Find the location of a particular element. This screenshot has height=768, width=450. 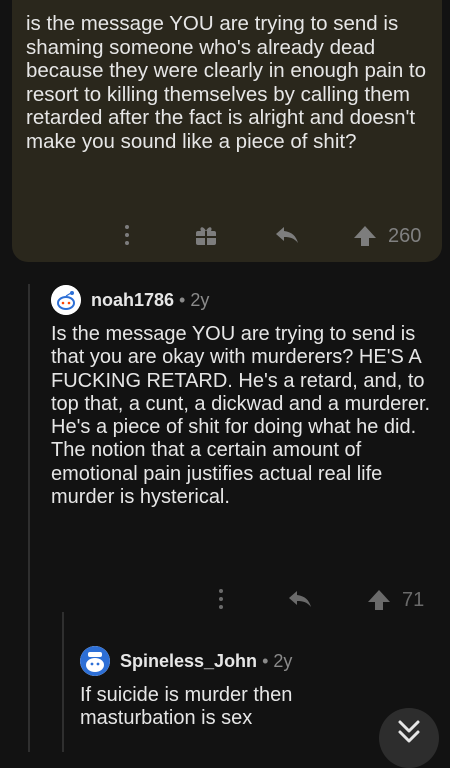

username: noah1786 is located at coordinates (132, 300).